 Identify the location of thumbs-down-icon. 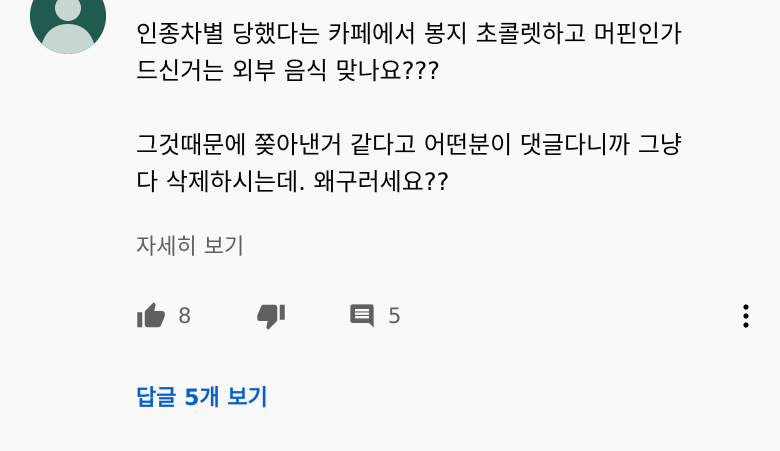
(271, 317).